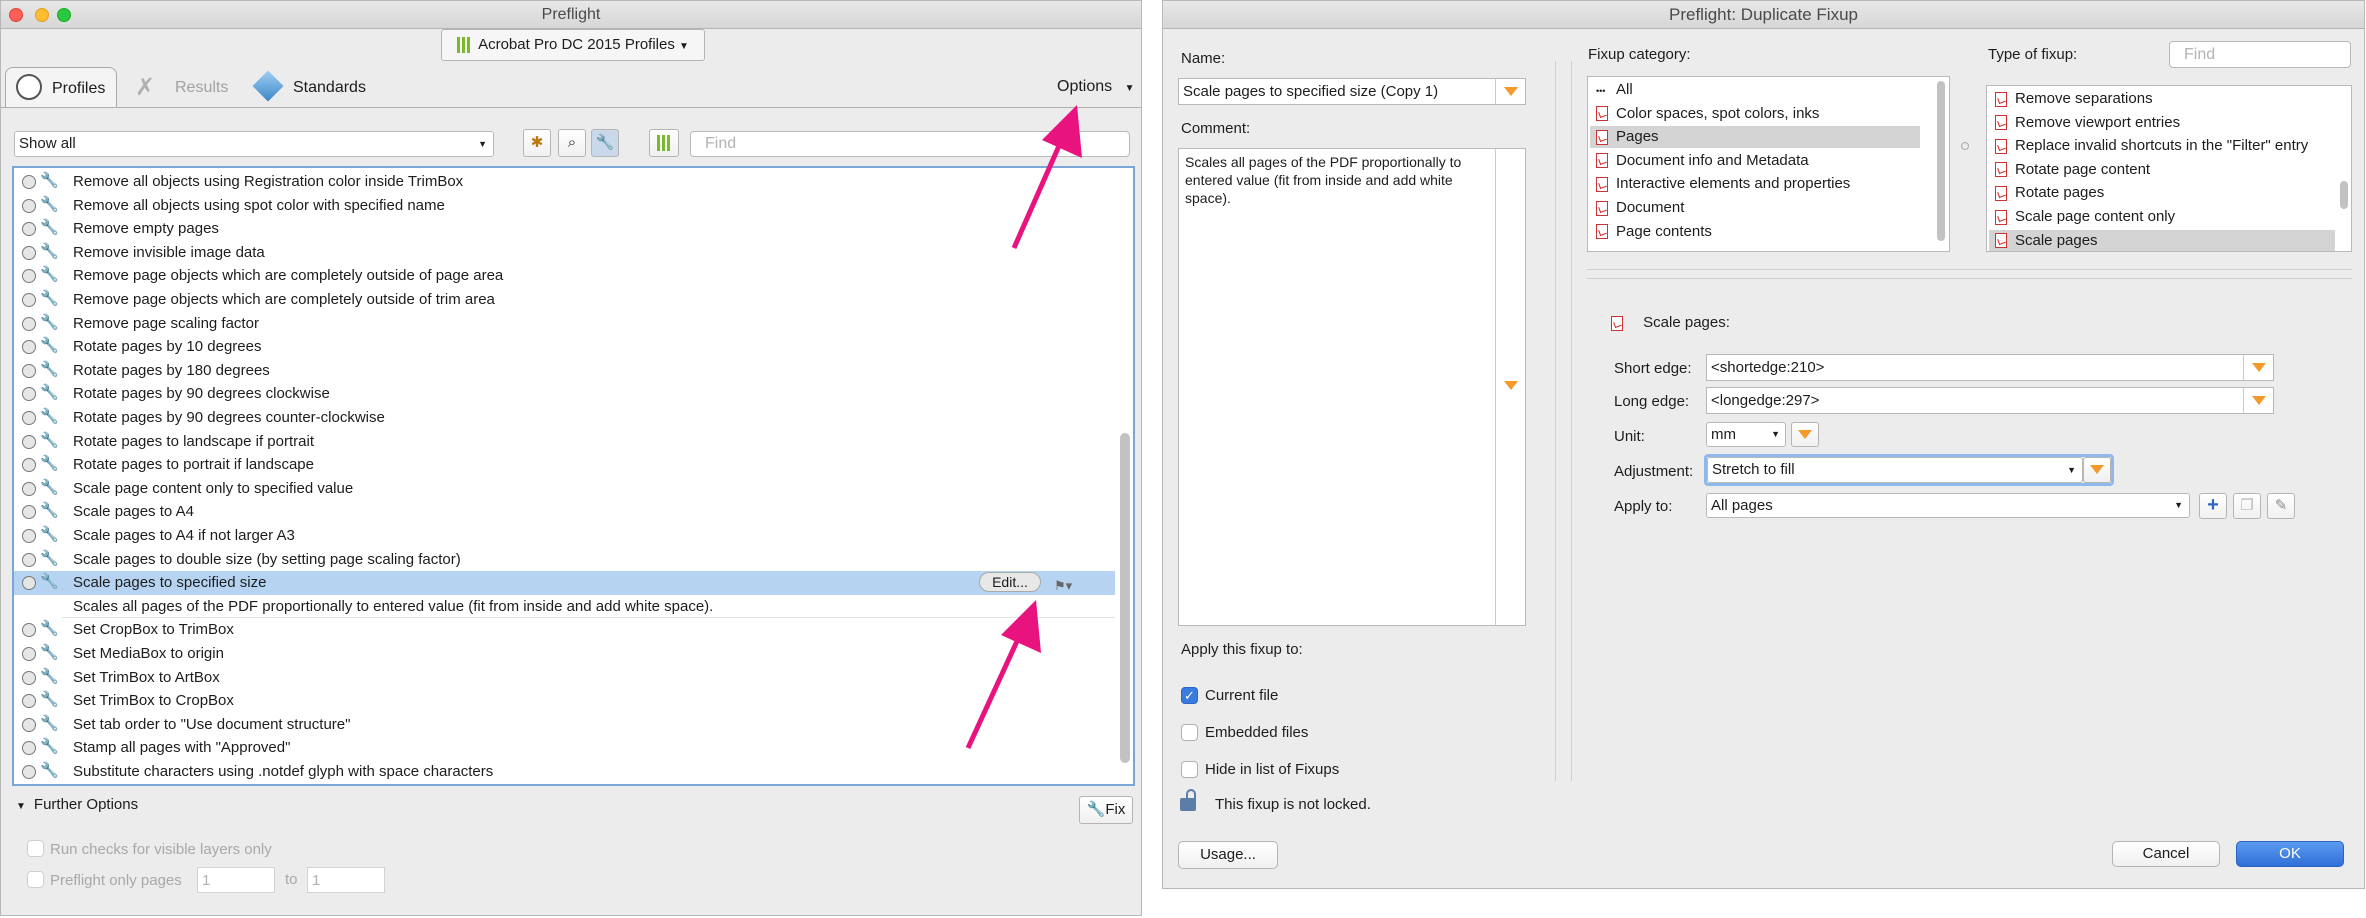 Image resolution: width=2366 pixels, height=918 pixels. Describe the element at coordinates (2097, 470) in the screenshot. I see `adjustment-menu-button` at that location.